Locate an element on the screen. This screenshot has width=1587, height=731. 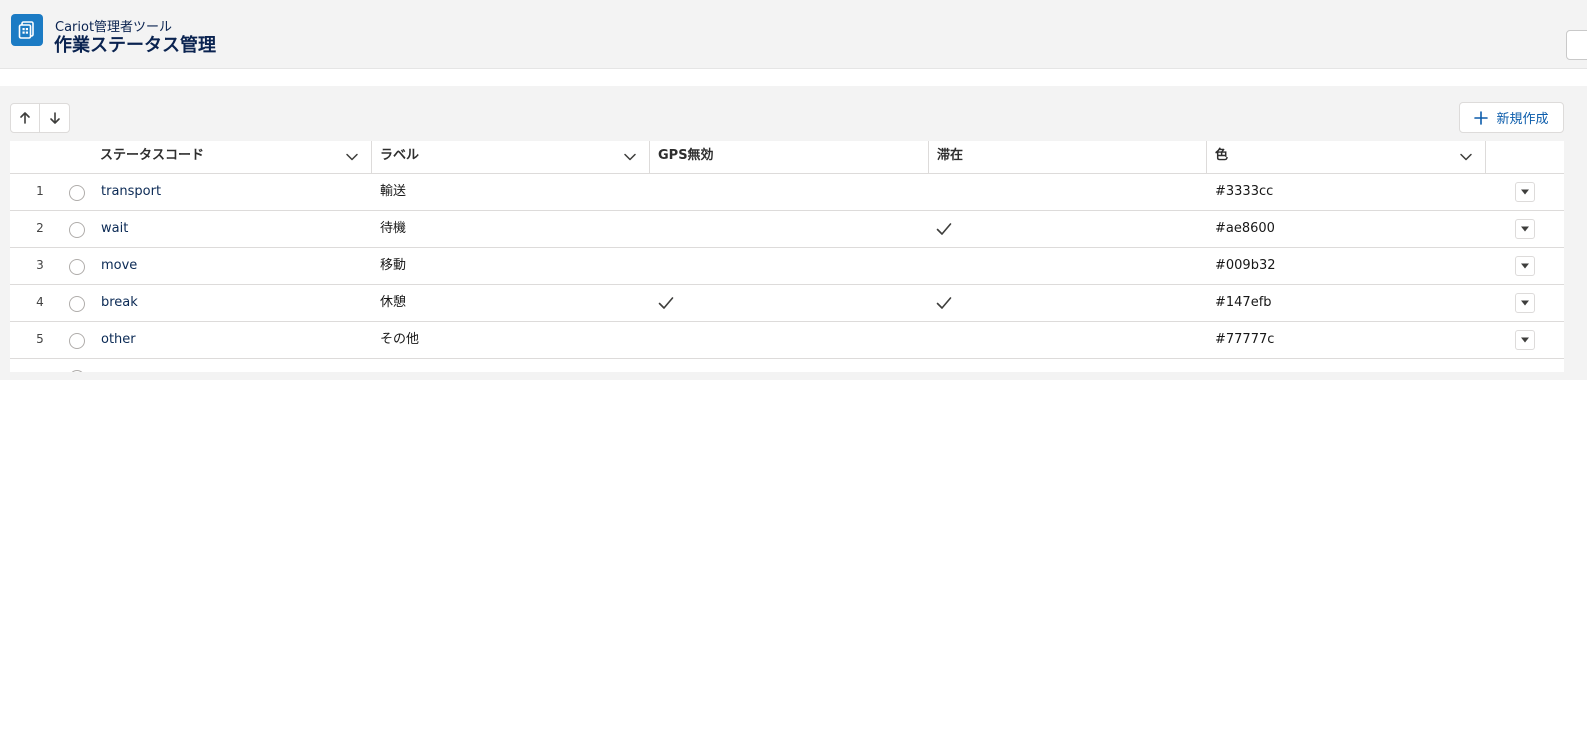
column-header-gps-label: GPS無効 is located at coordinates (686, 155).